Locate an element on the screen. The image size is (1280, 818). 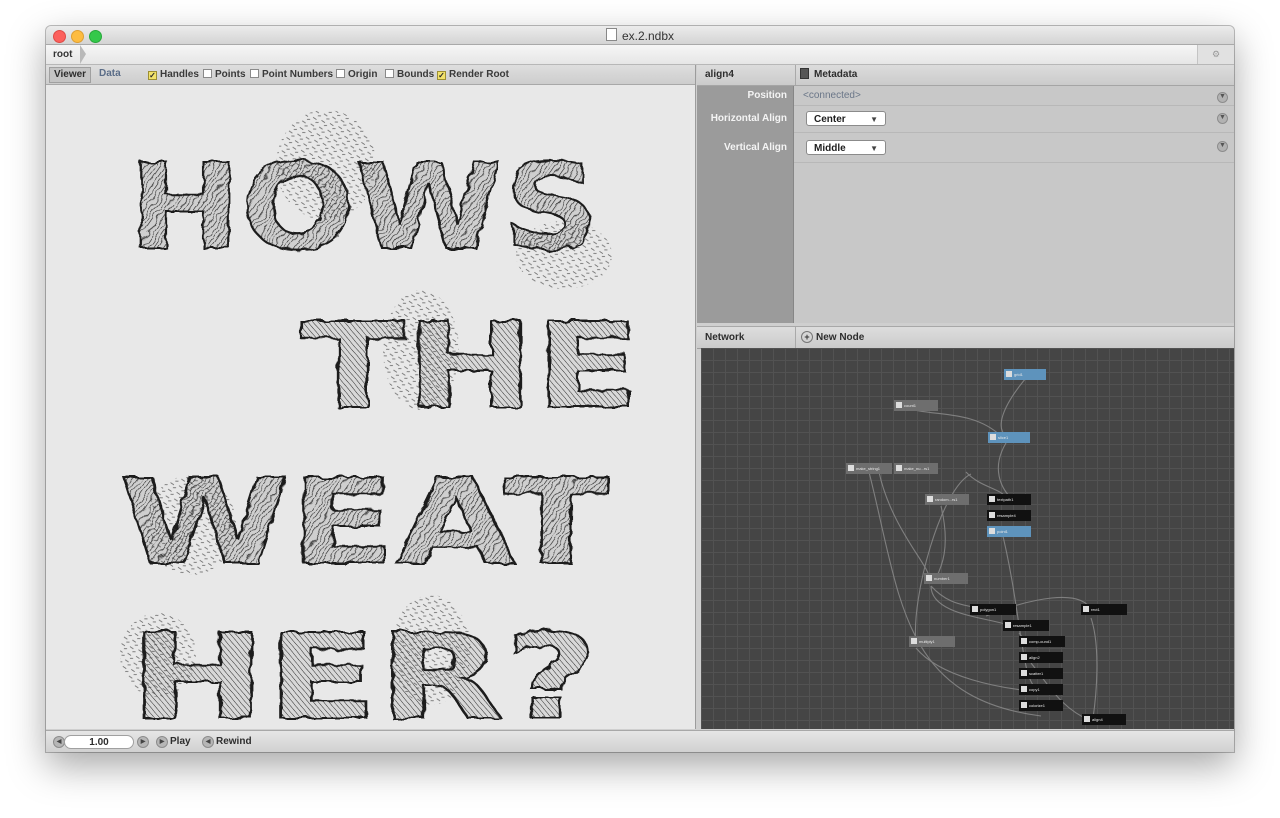
expand-horizontal-align-icon: ▼ is located at coordinates (1222, 118).